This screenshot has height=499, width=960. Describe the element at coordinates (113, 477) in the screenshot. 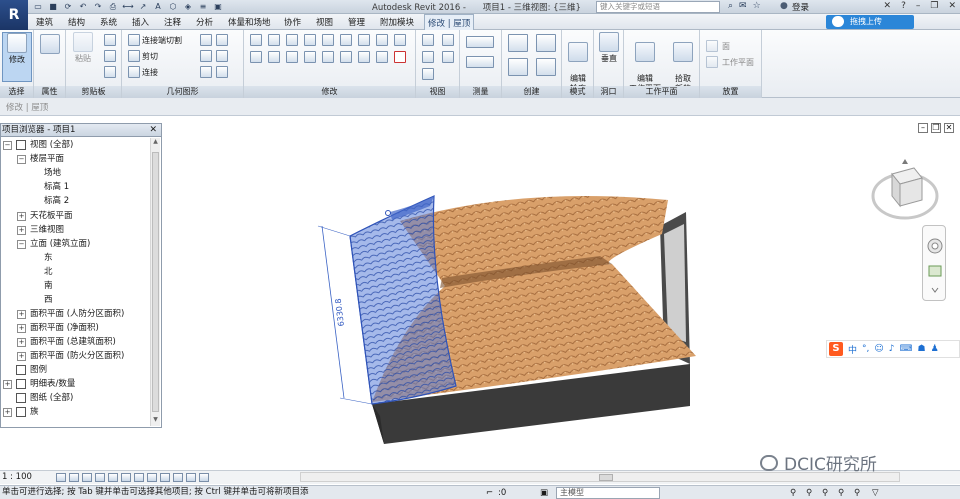

I see `render-icon` at that location.